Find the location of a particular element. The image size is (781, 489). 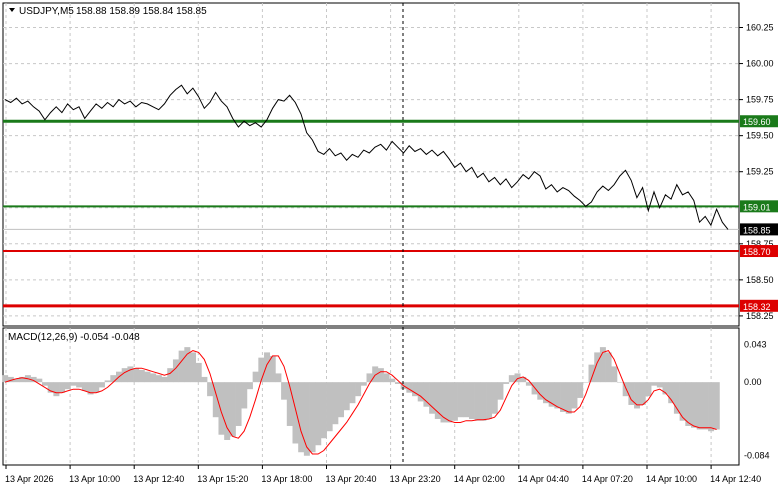

time-tick-label: 13 Apr 18:00 is located at coordinates (286, 479).